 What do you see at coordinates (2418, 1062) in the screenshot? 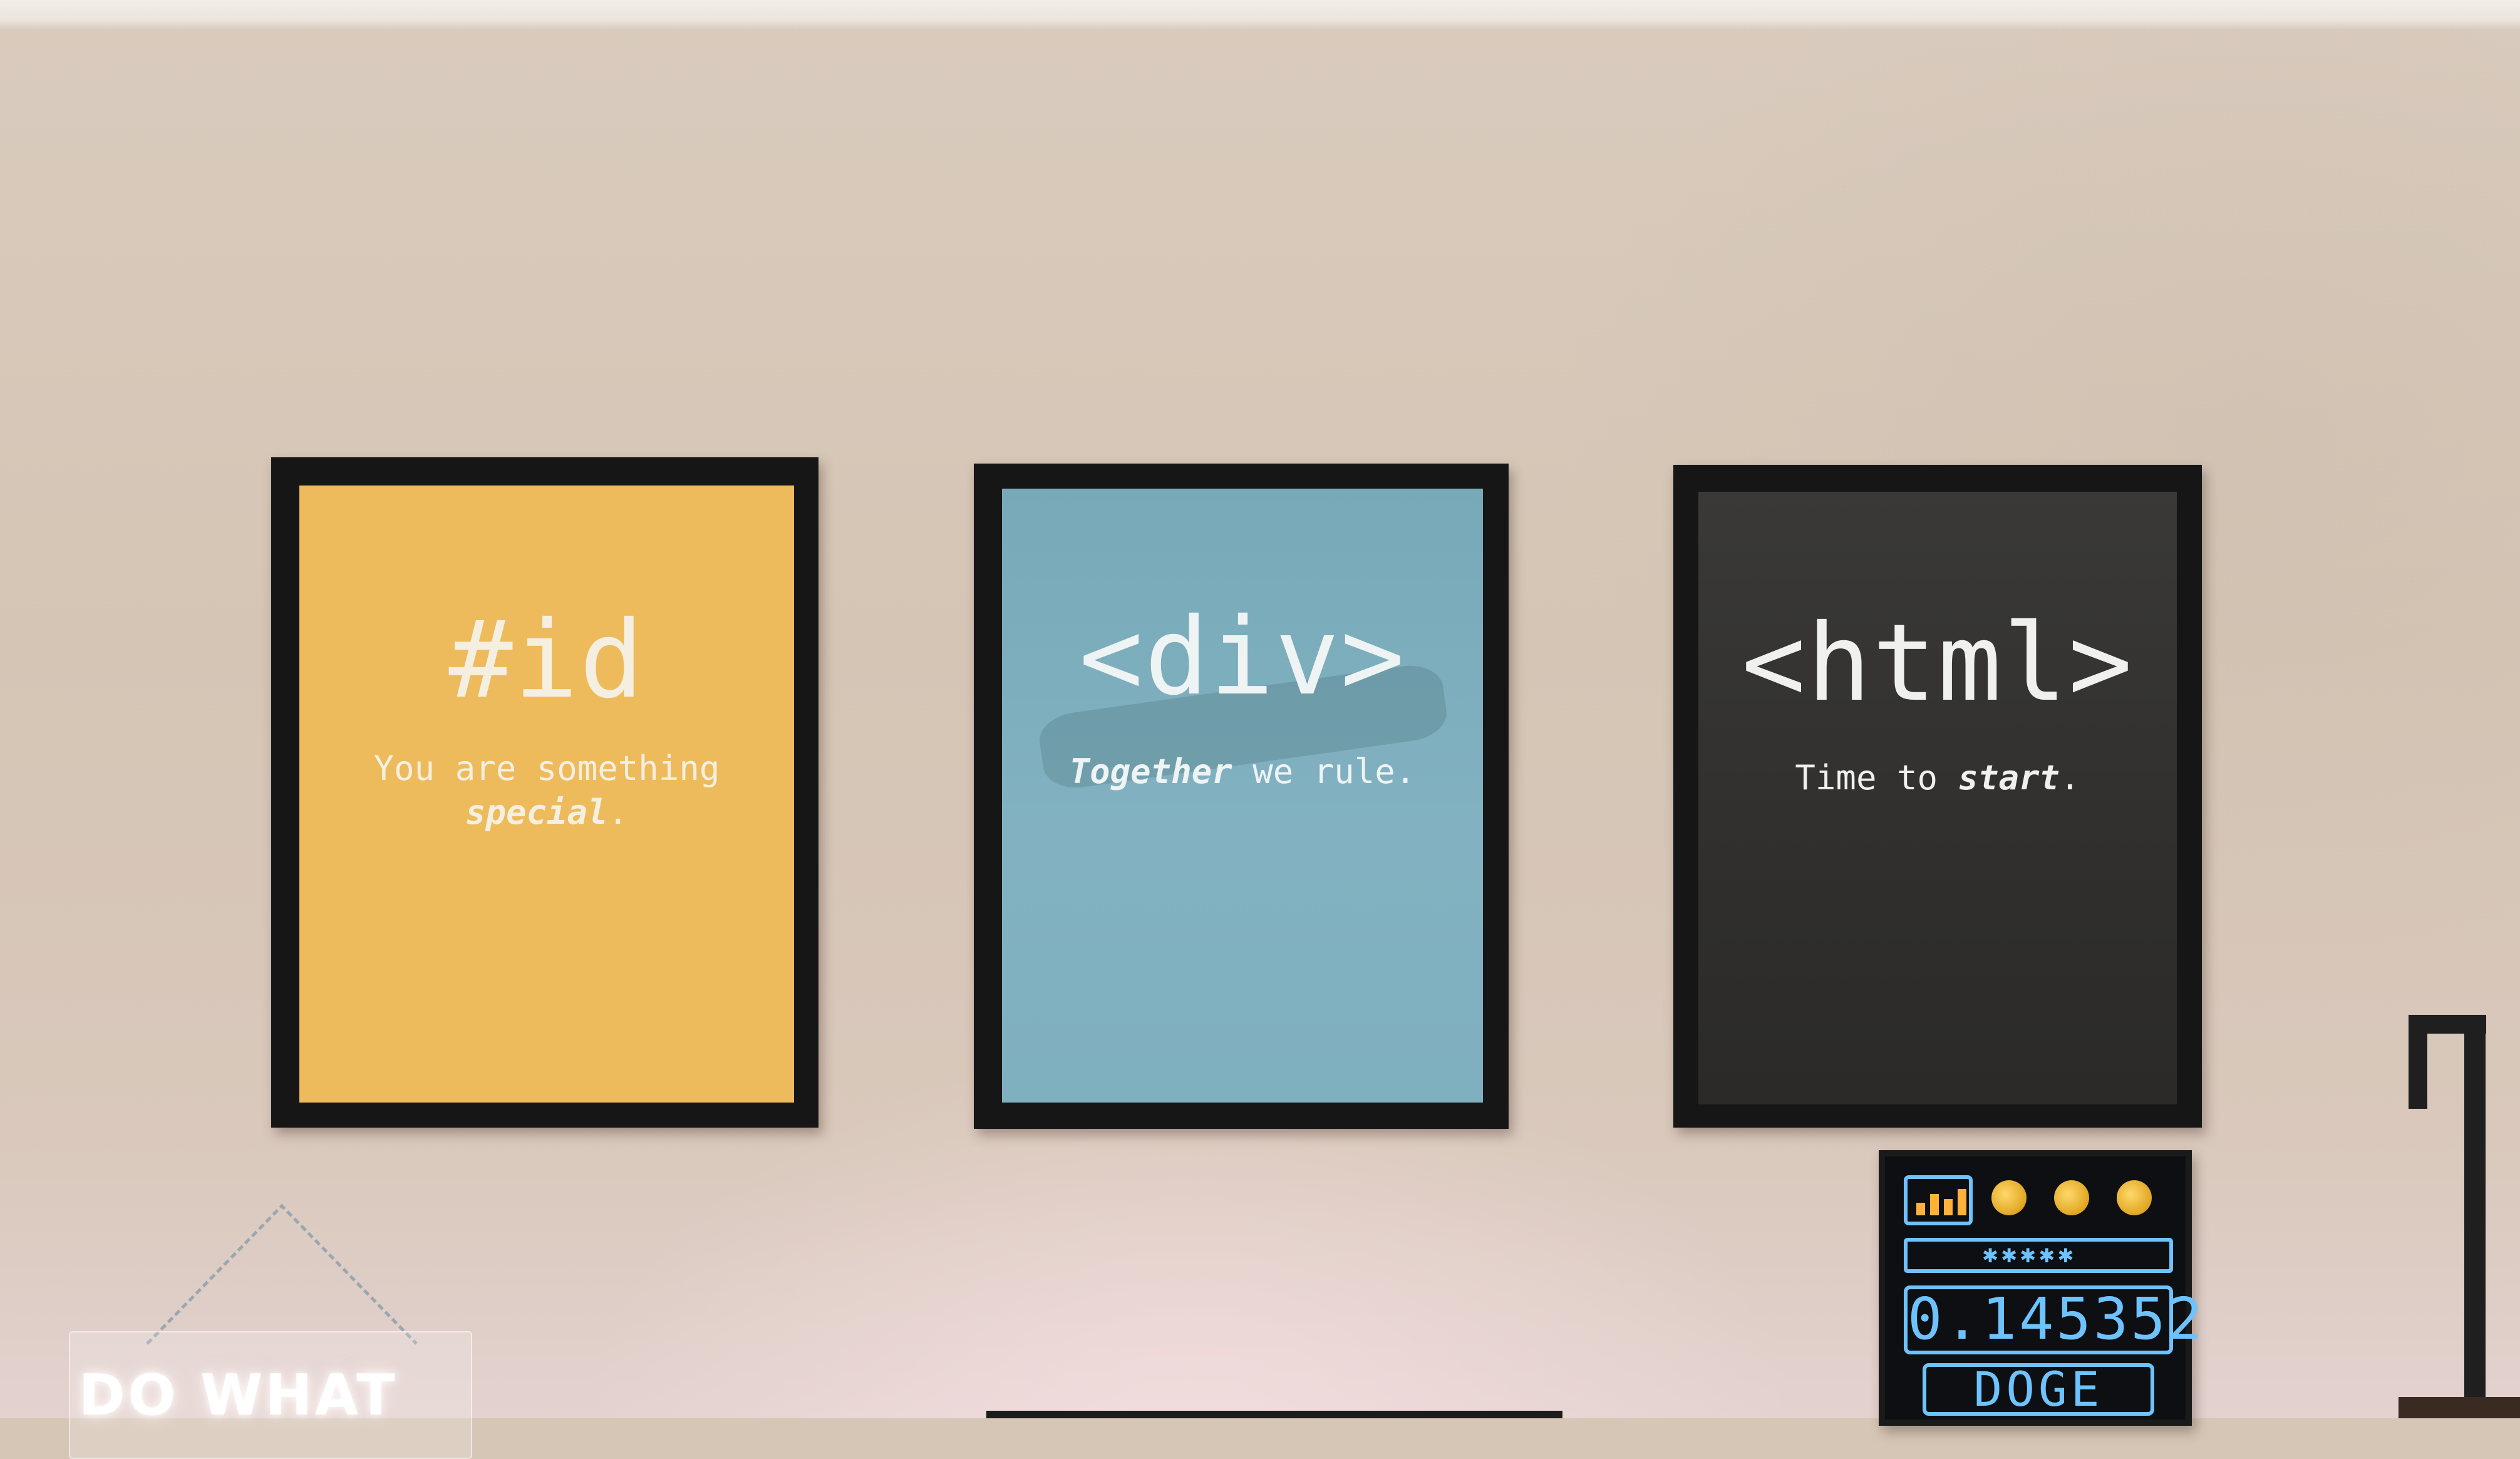
I see `lamp-hook` at bounding box center [2418, 1062].